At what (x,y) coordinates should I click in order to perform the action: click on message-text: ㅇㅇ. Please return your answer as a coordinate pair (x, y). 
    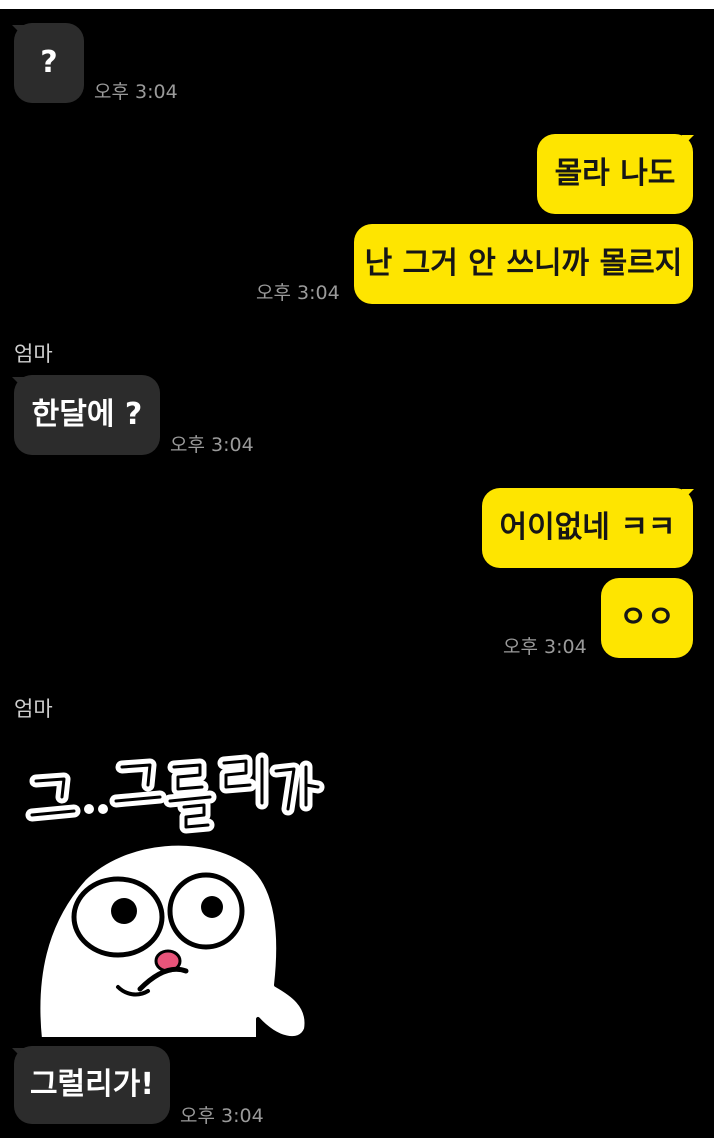
    Looking at the image, I should click on (647, 617).